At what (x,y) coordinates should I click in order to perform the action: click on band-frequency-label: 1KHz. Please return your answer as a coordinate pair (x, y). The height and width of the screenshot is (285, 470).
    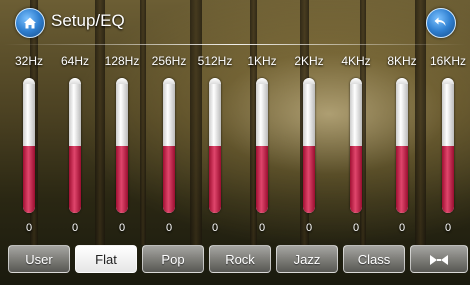
    Looking at the image, I should click on (262, 61).